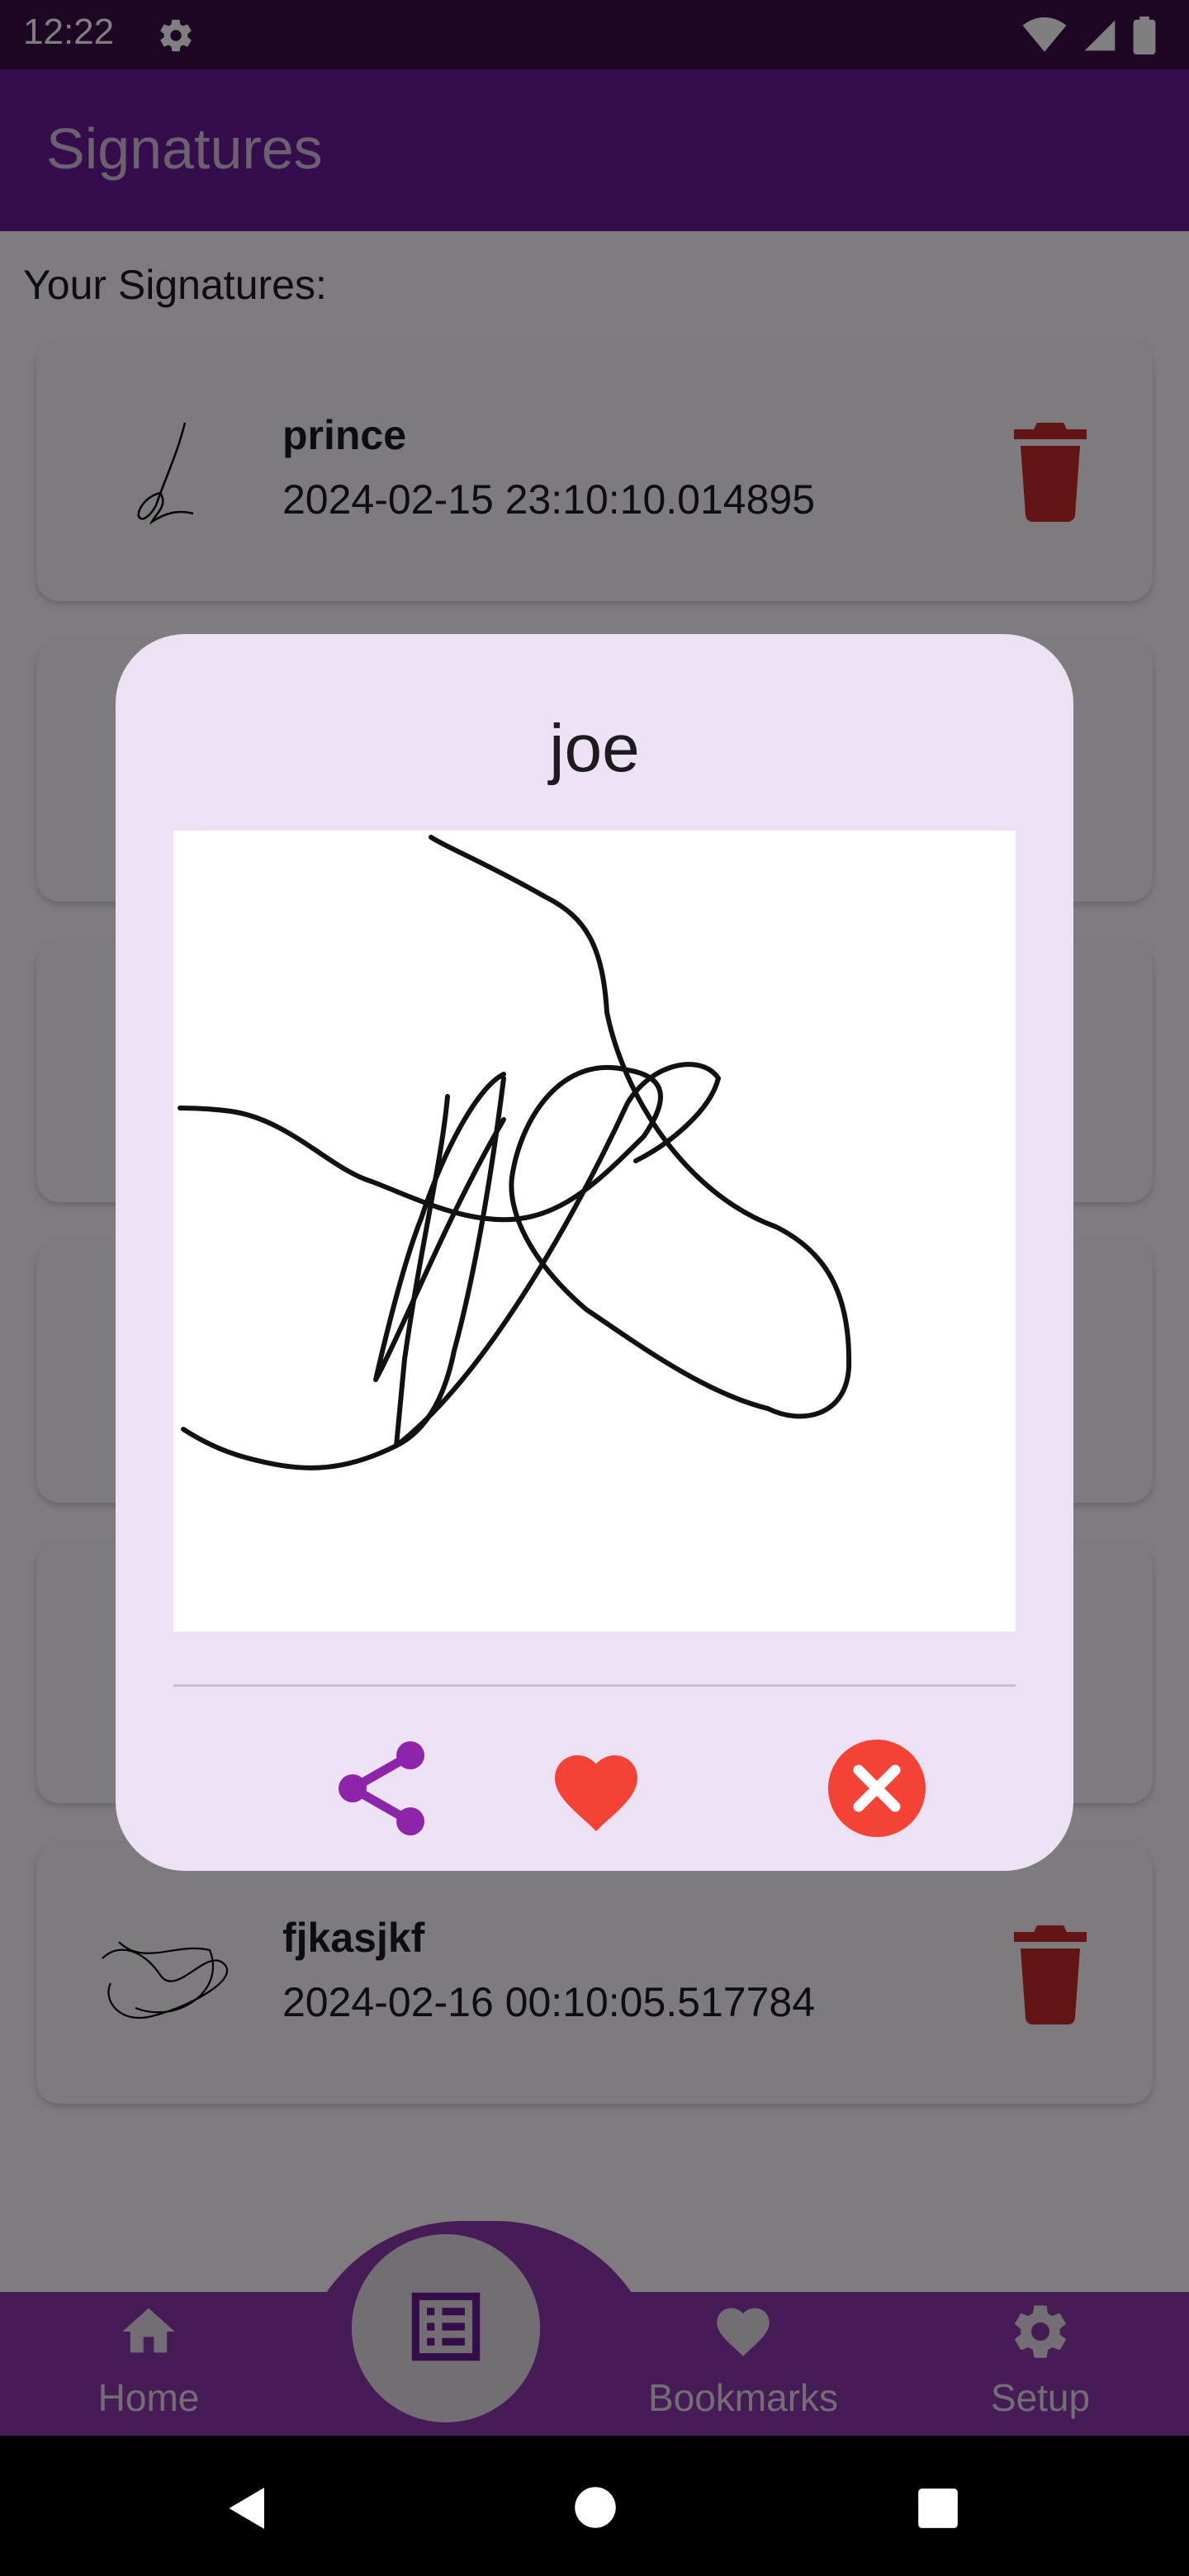 The height and width of the screenshot is (2576, 1189). I want to click on dialog-divider, so click(594, 1685).